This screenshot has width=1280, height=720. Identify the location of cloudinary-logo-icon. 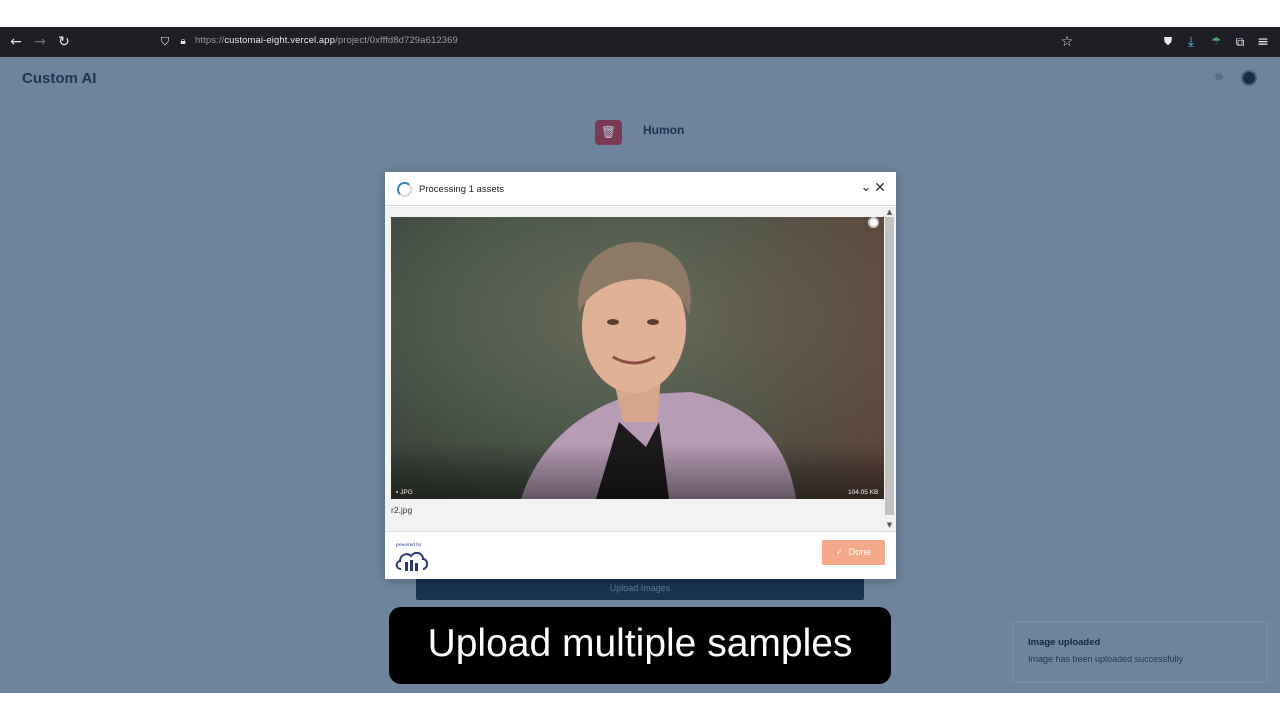
(412, 561).